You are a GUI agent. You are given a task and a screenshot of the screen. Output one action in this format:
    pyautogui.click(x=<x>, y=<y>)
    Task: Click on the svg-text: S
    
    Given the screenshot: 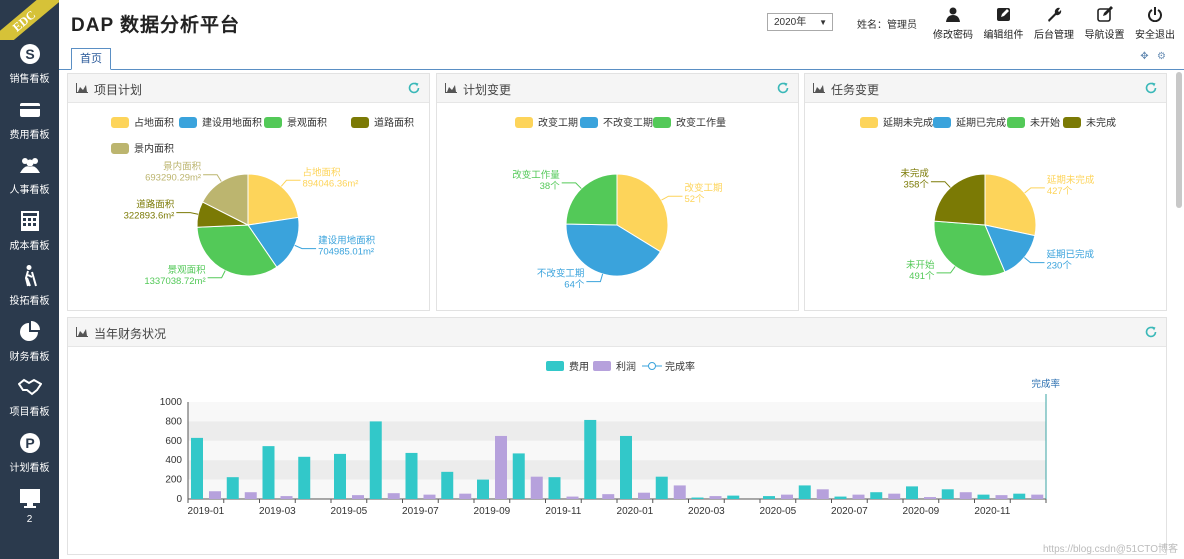 What is the action you would take?
    pyautogui.click(x=29, y=54)
    